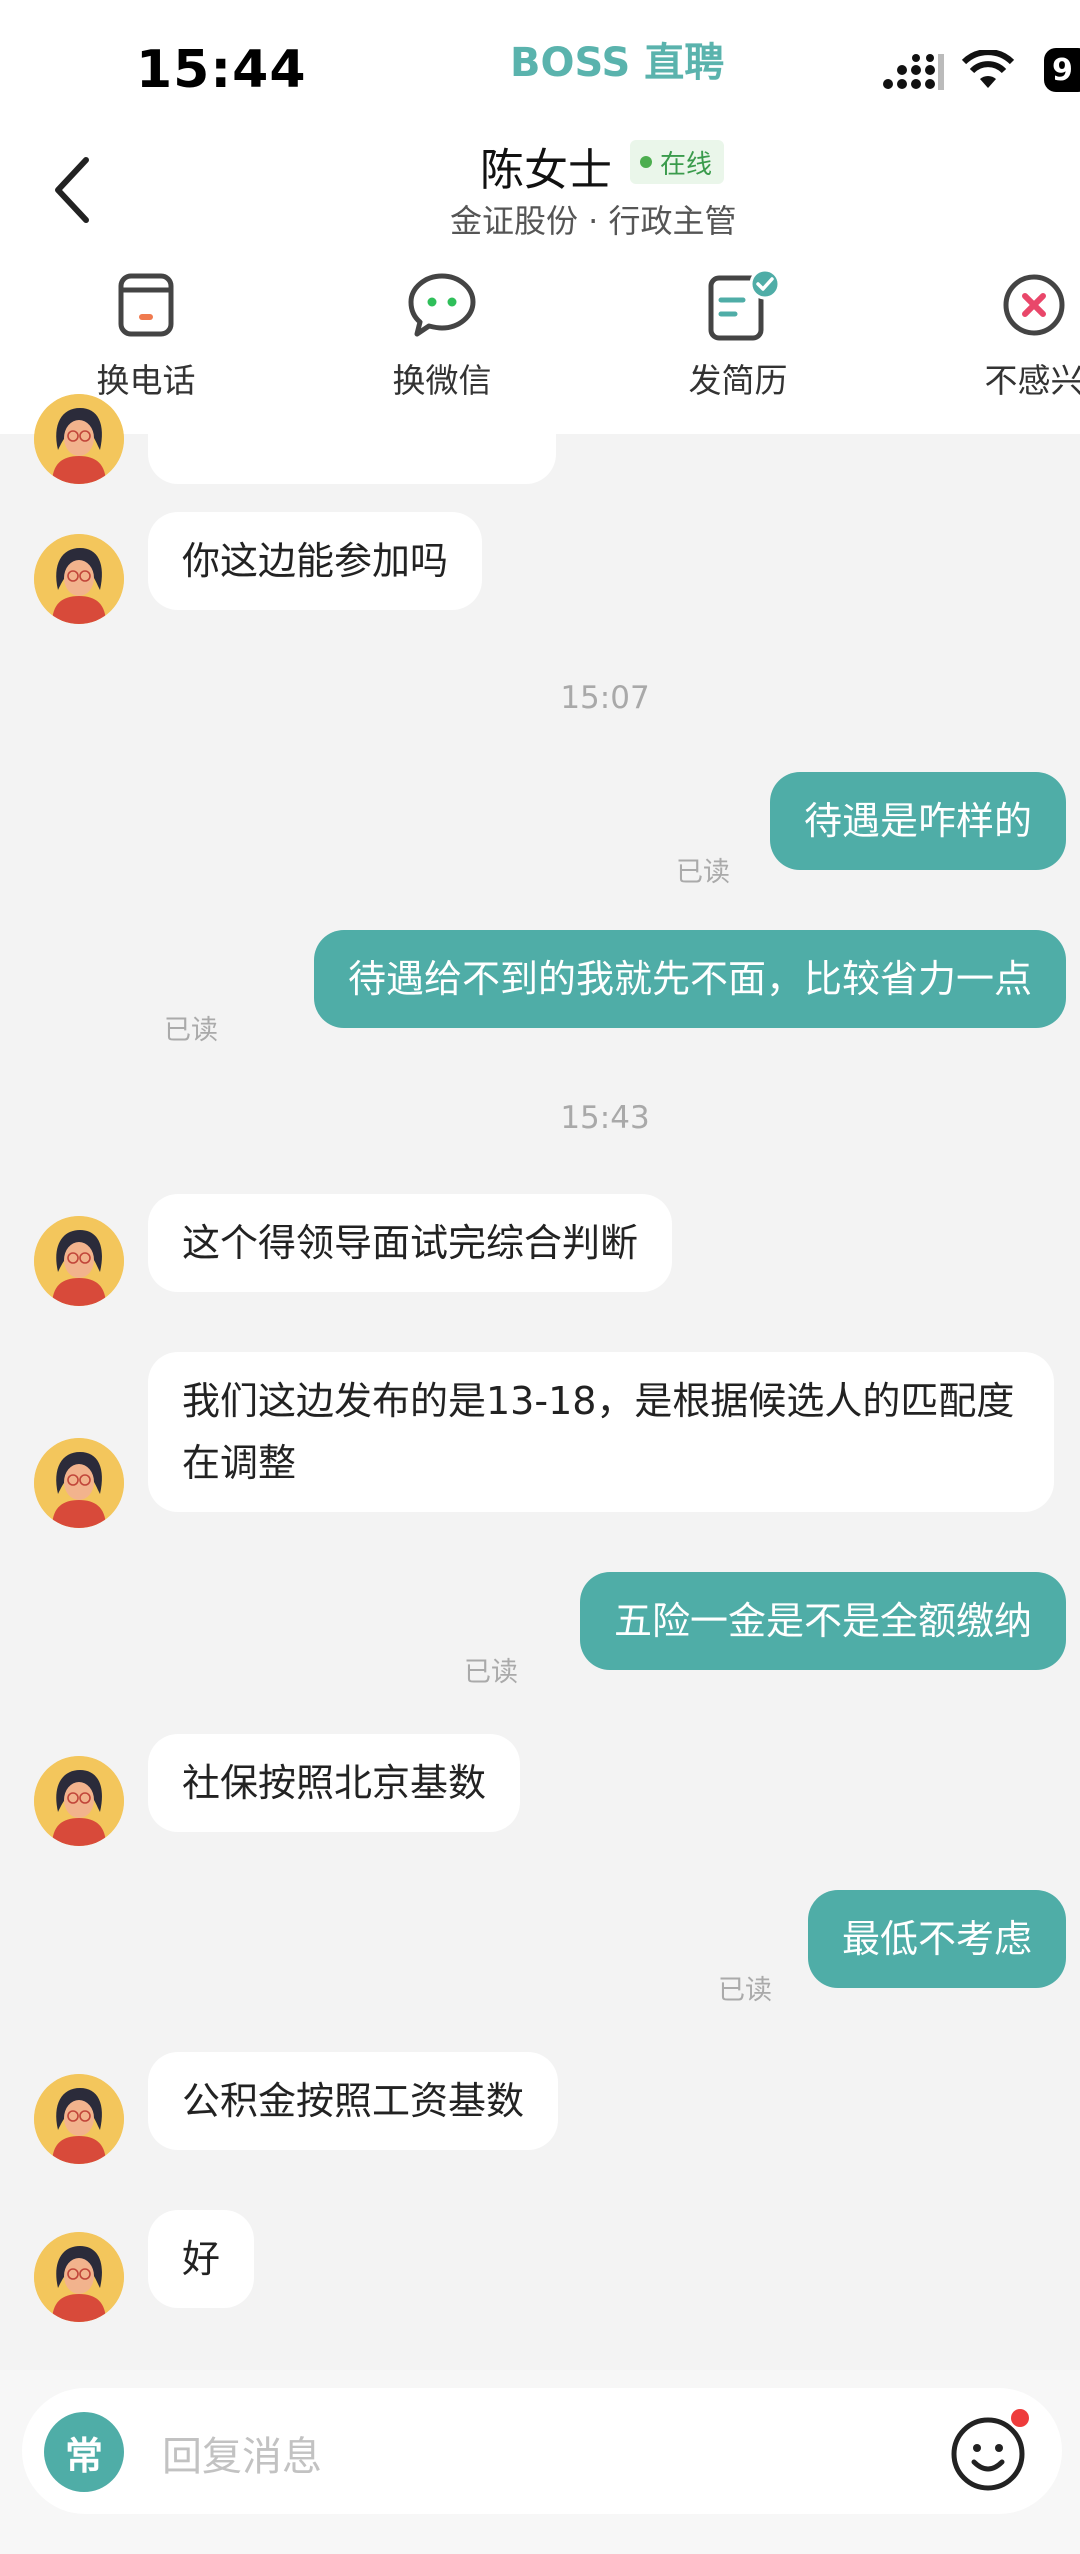  Describe the element at coordinates (822, 1621) in the screenshot. I see `message-bubble: 五险一金是不是全额缴纳` at that location.